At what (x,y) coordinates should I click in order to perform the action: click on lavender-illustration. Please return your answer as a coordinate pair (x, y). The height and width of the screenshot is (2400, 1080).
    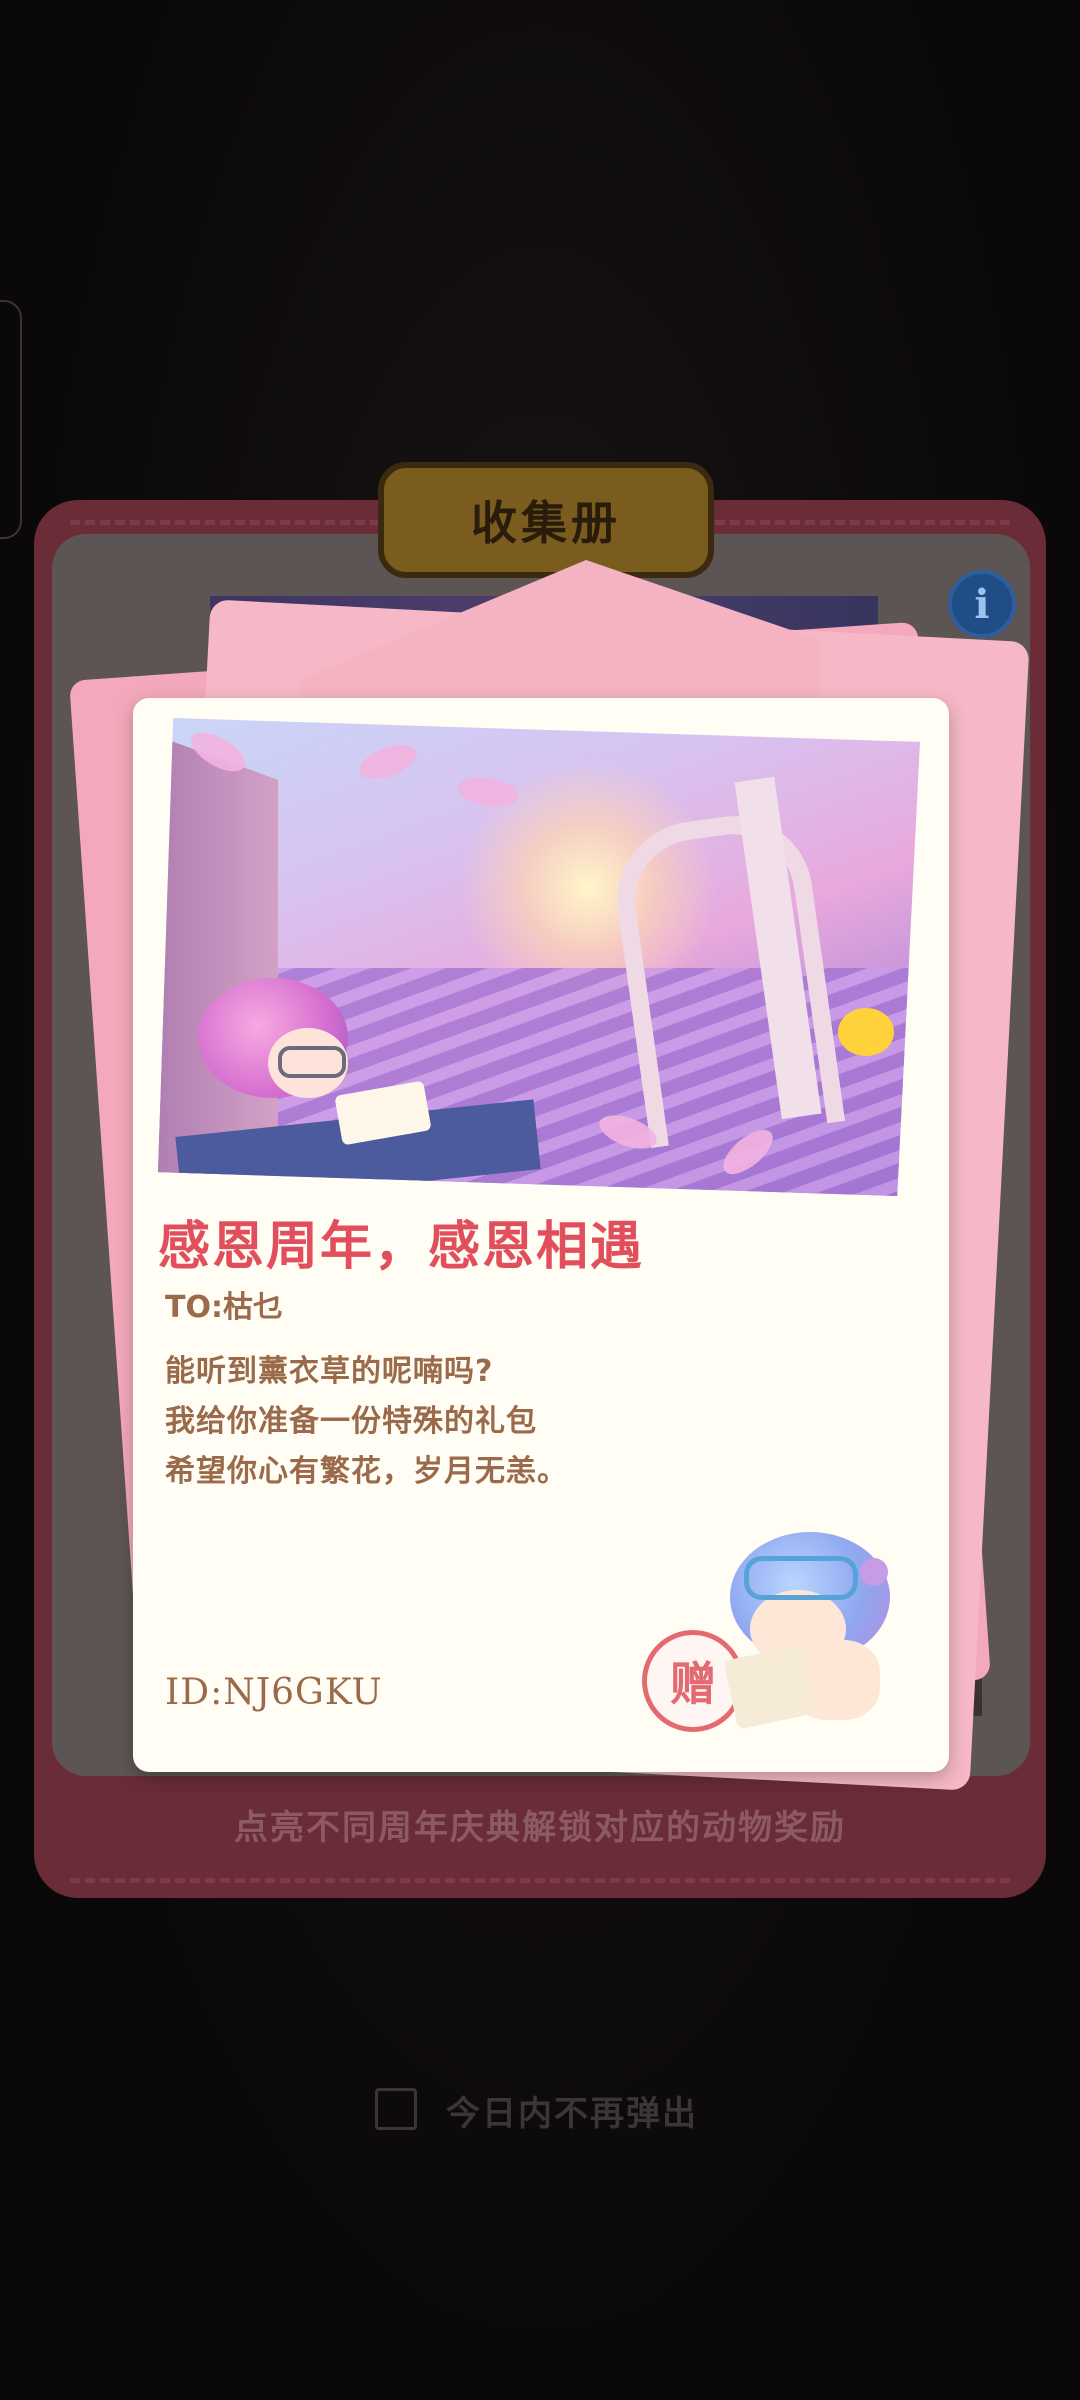
    Looking at the image, I should click on (539, 957).